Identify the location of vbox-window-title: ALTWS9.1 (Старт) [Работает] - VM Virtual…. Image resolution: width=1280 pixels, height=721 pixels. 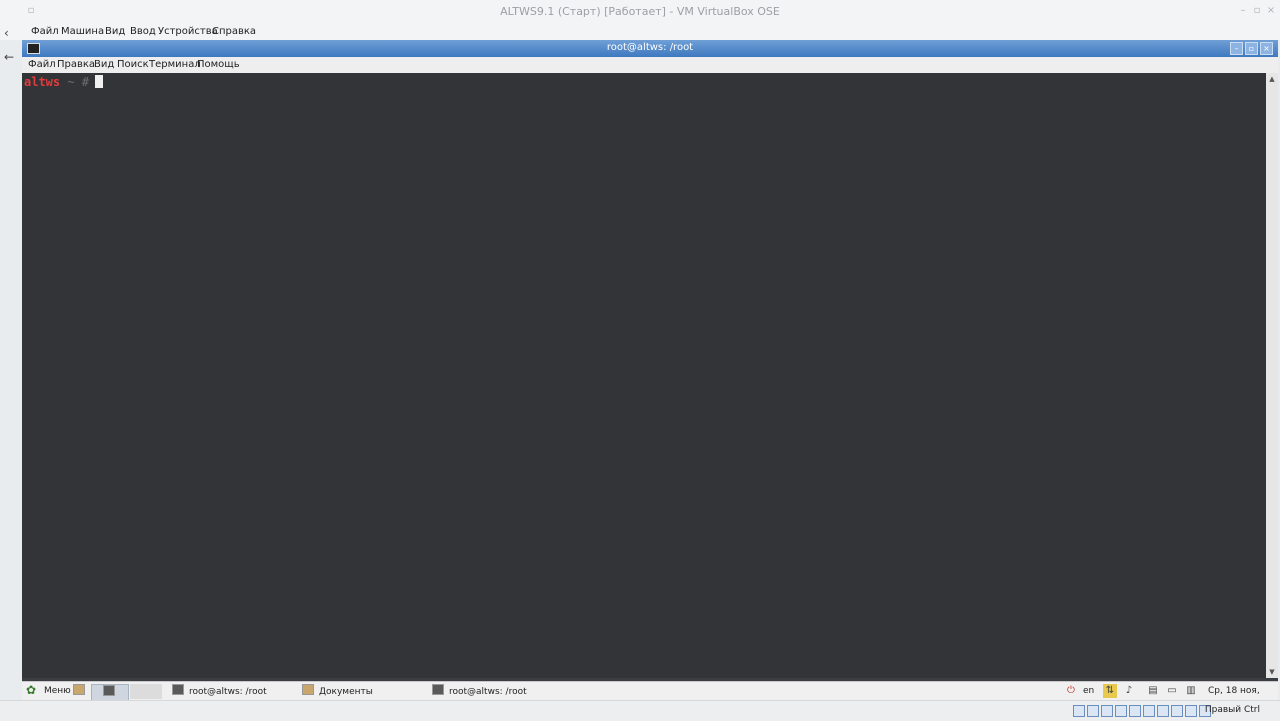
(640, 11).